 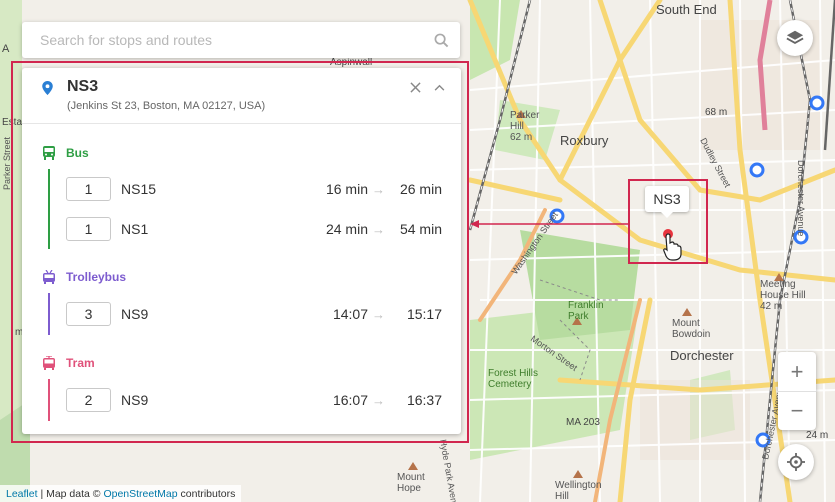 I want to click on map-label-forest-hills: Forest Hills Cemetery, so click(x=513, y=379).